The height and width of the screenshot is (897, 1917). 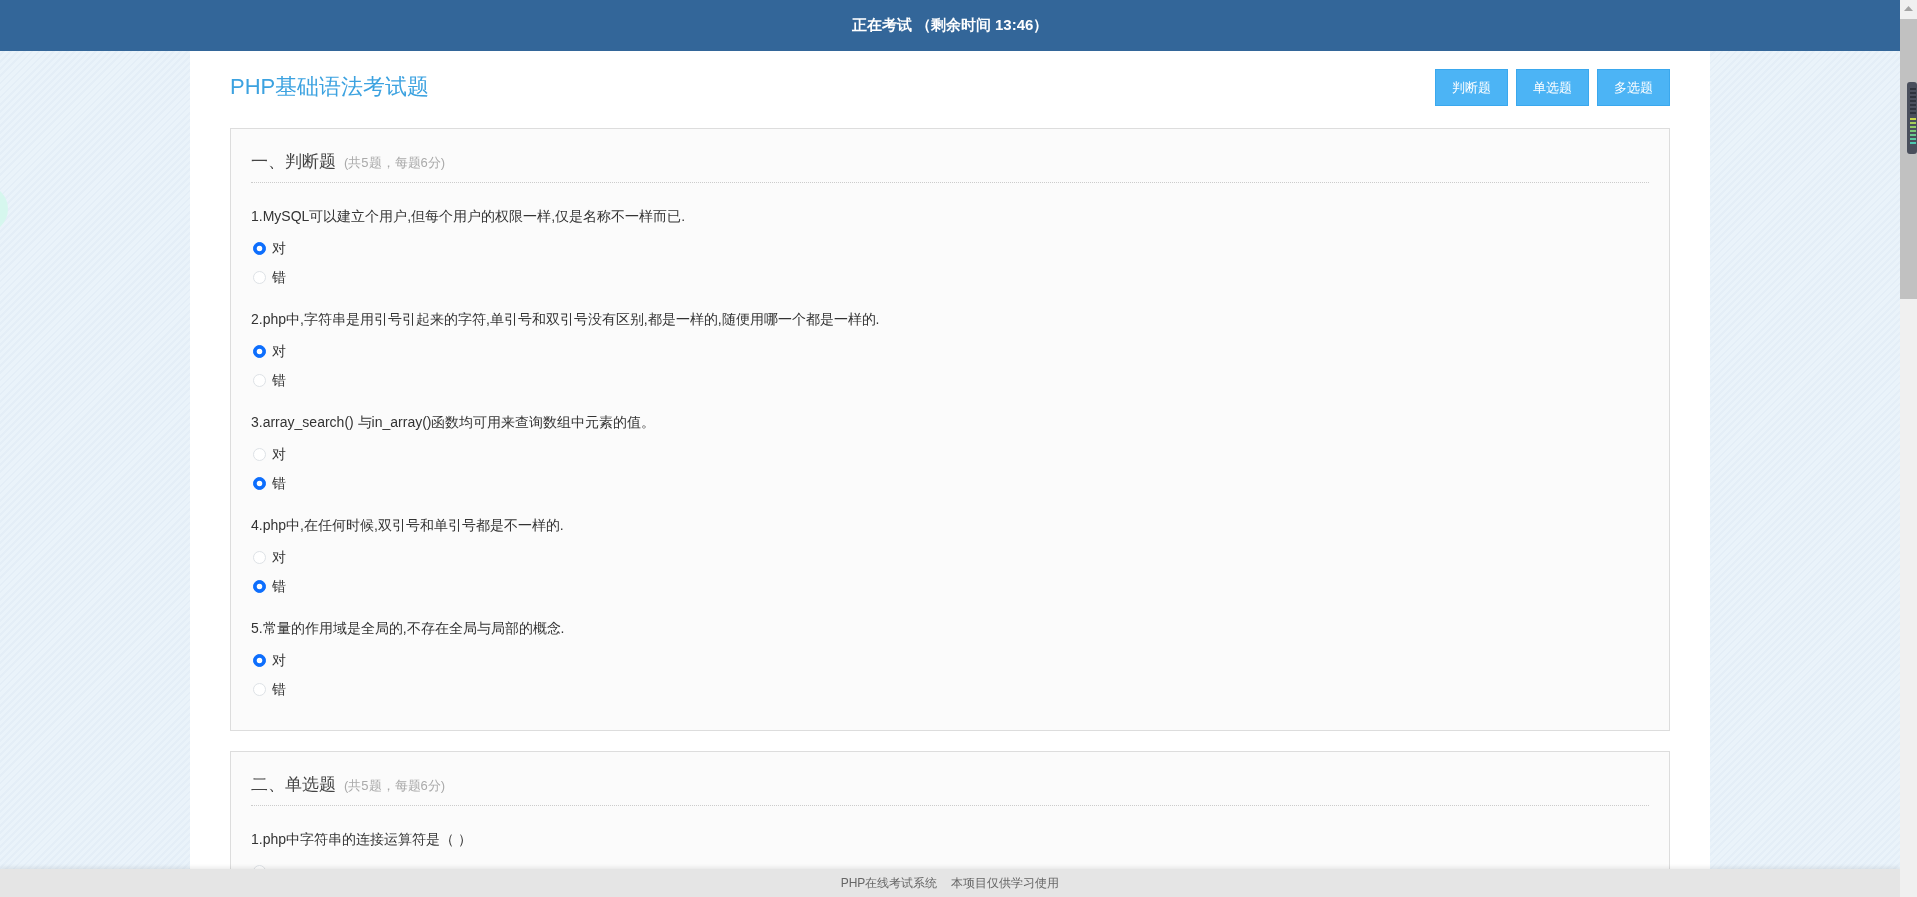 I want to click on exam-status-text: 正在考试 （剩余时间 13:46）, so click(x=950, y=25).